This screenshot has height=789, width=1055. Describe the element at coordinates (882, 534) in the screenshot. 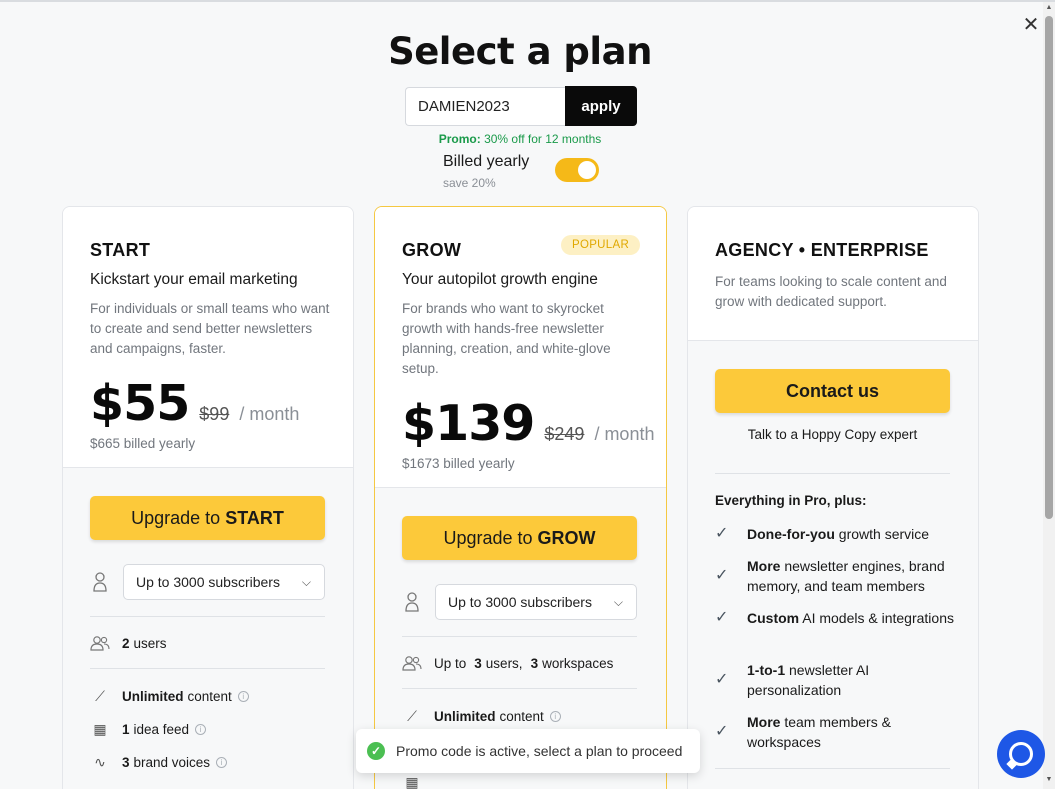

I see `feature-rest: growth service` at that location.